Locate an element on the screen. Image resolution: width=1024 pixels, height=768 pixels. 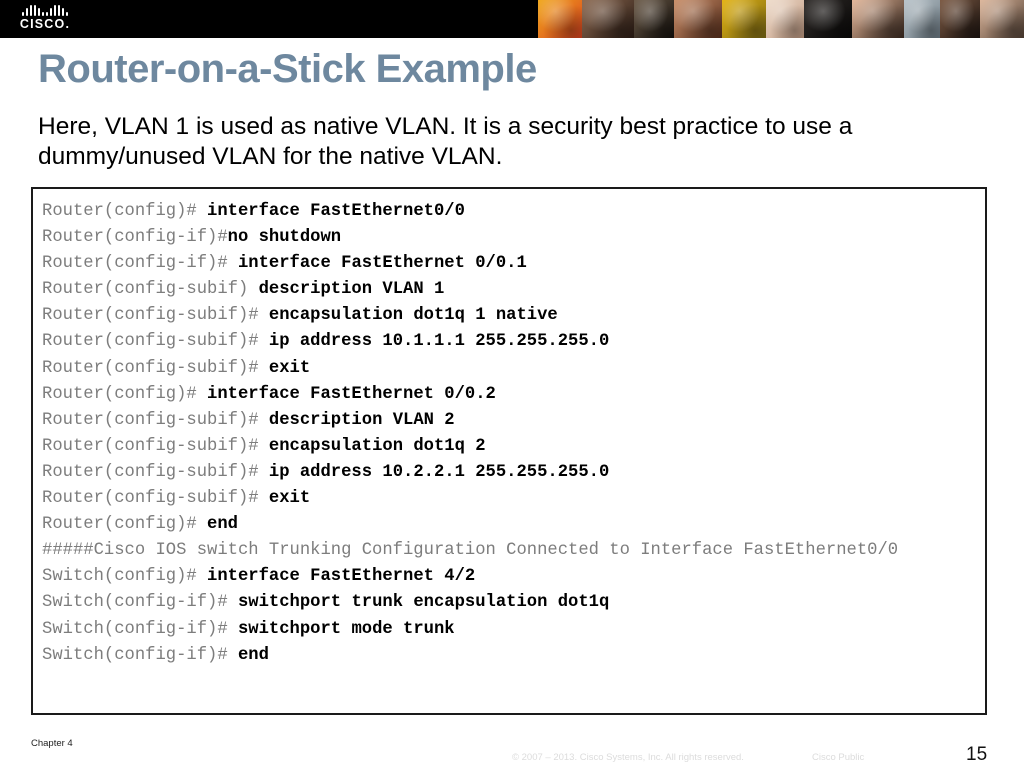
cisco-bridge-icon is located at coordinates (45, 10).